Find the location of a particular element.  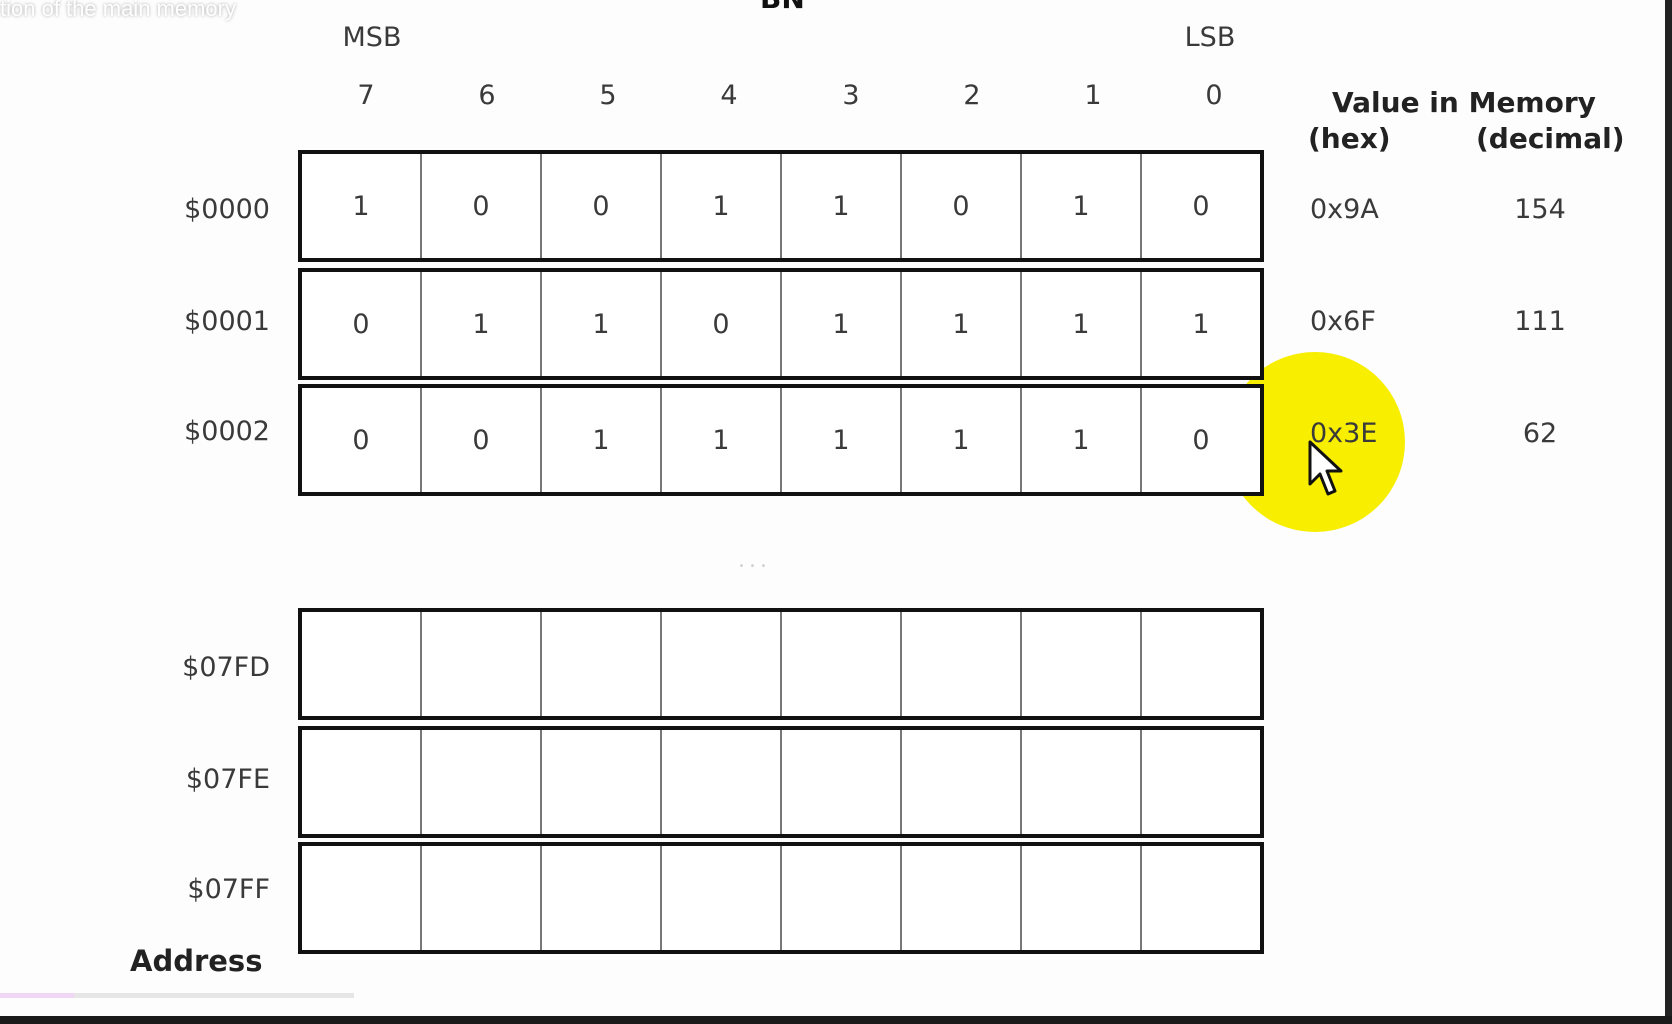

bit-index-label: 4 is located at coordinates (729, 95).